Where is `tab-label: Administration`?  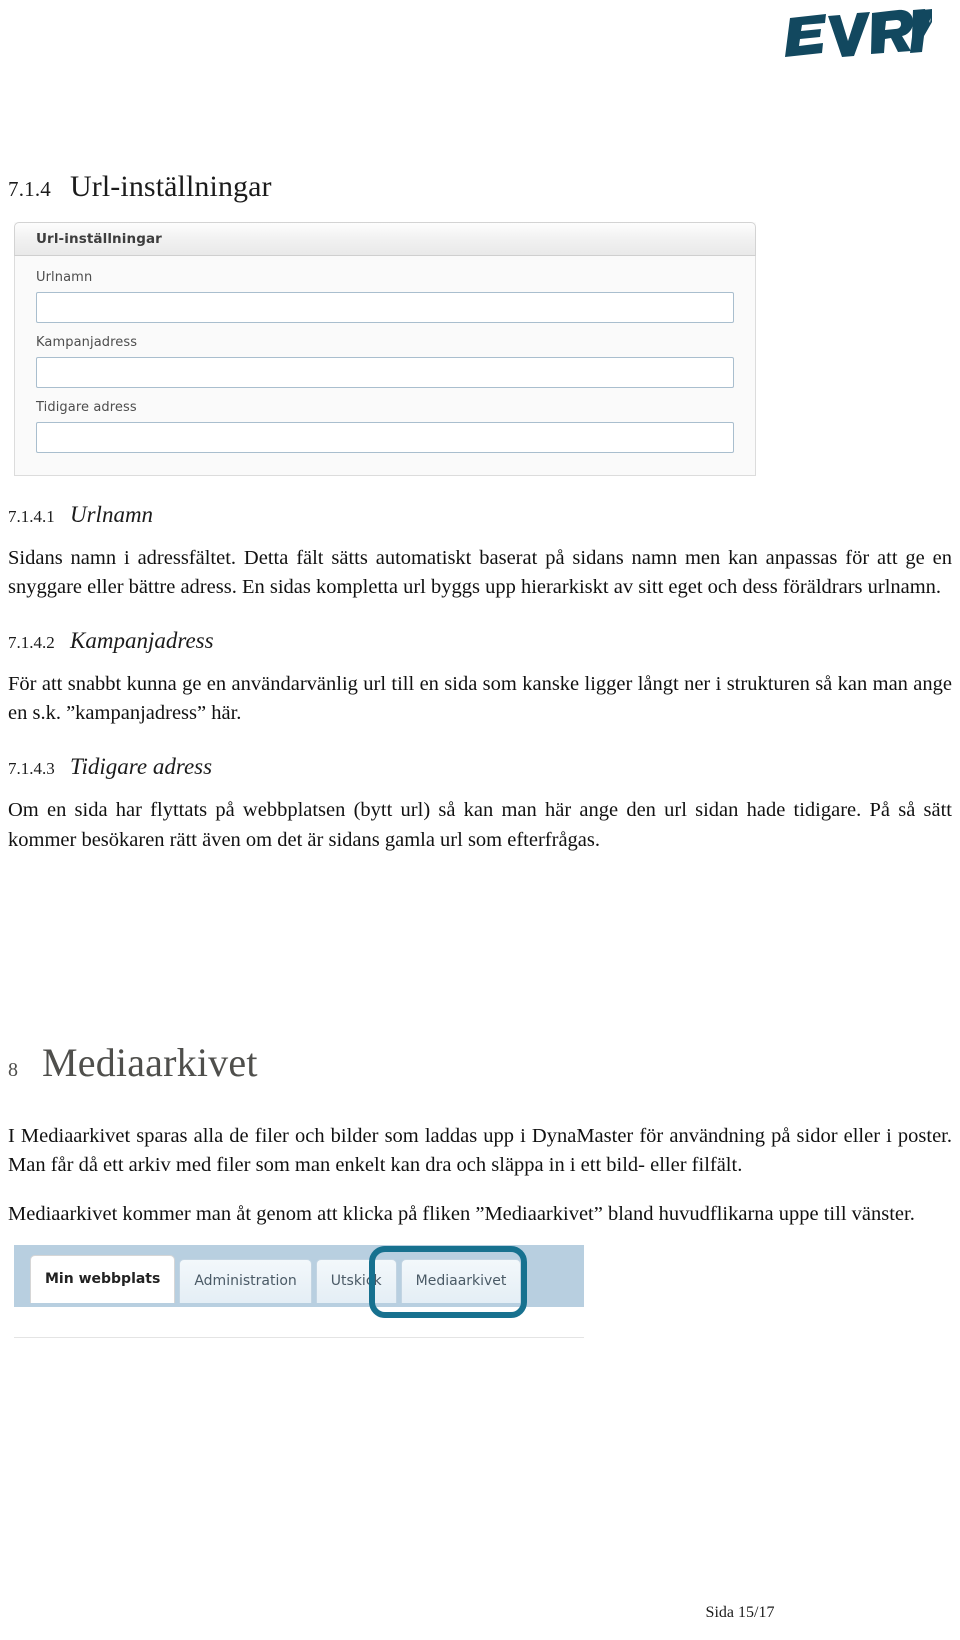 tab-label: Administration is located at coordinates (245, 1281).